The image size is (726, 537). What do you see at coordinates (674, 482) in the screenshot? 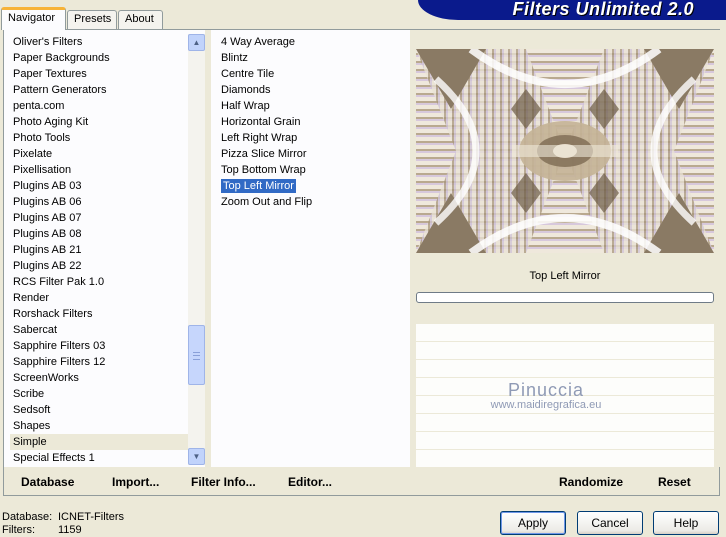
I see `reset-button: Reset` at bounding box center [674, 482].